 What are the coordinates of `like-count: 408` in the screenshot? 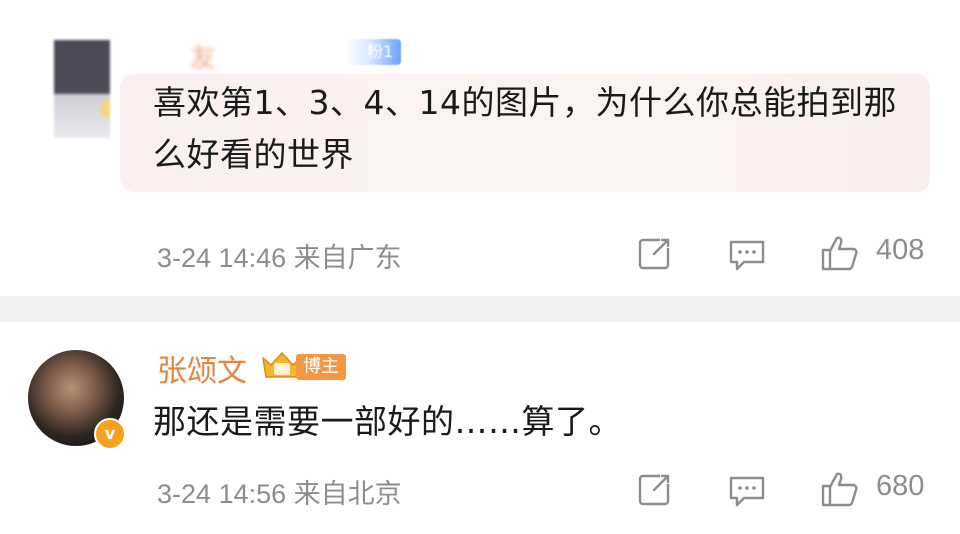 It's located at (900, 250).